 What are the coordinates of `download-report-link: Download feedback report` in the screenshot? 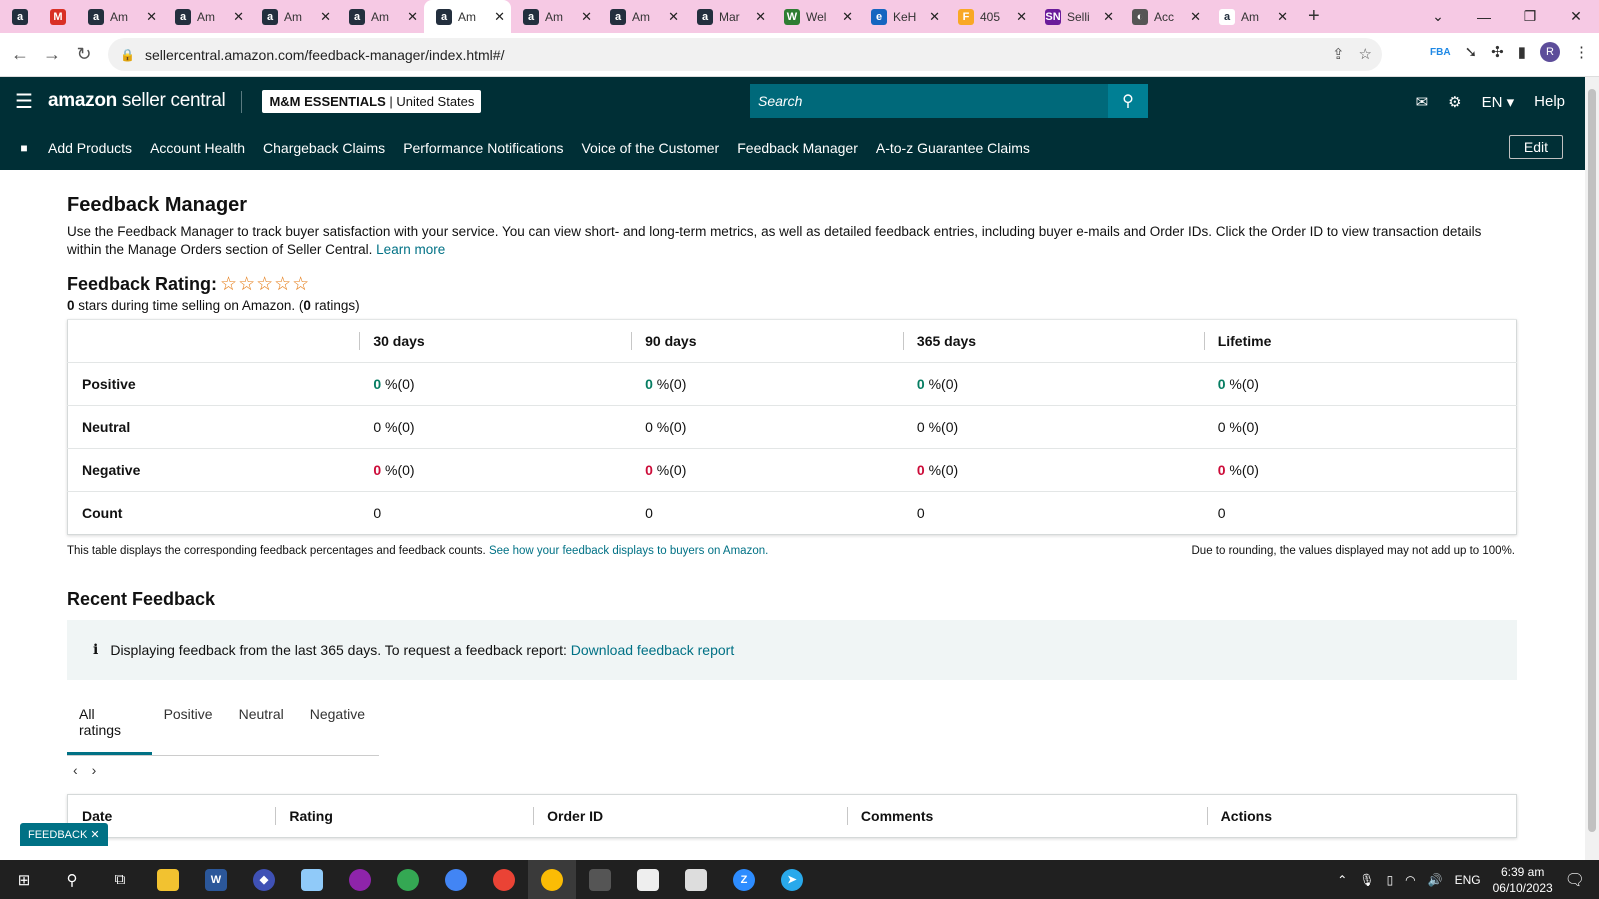 It's located at (652, 650).